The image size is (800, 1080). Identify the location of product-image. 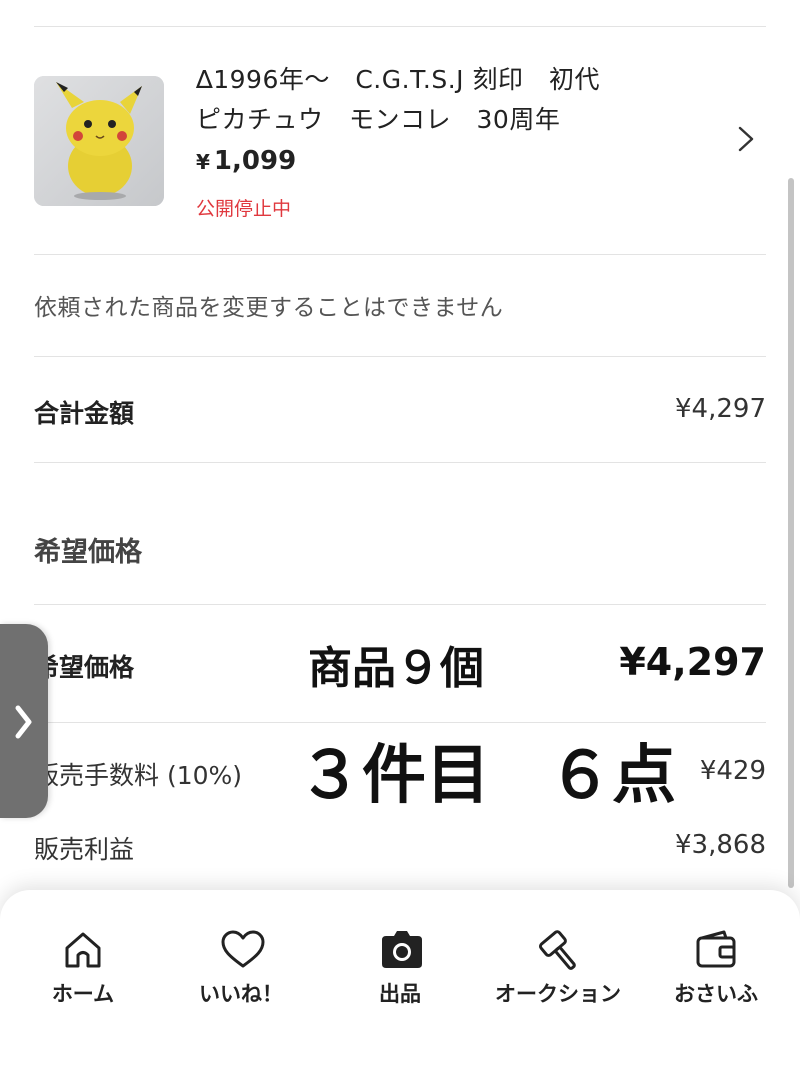
(99, 141).